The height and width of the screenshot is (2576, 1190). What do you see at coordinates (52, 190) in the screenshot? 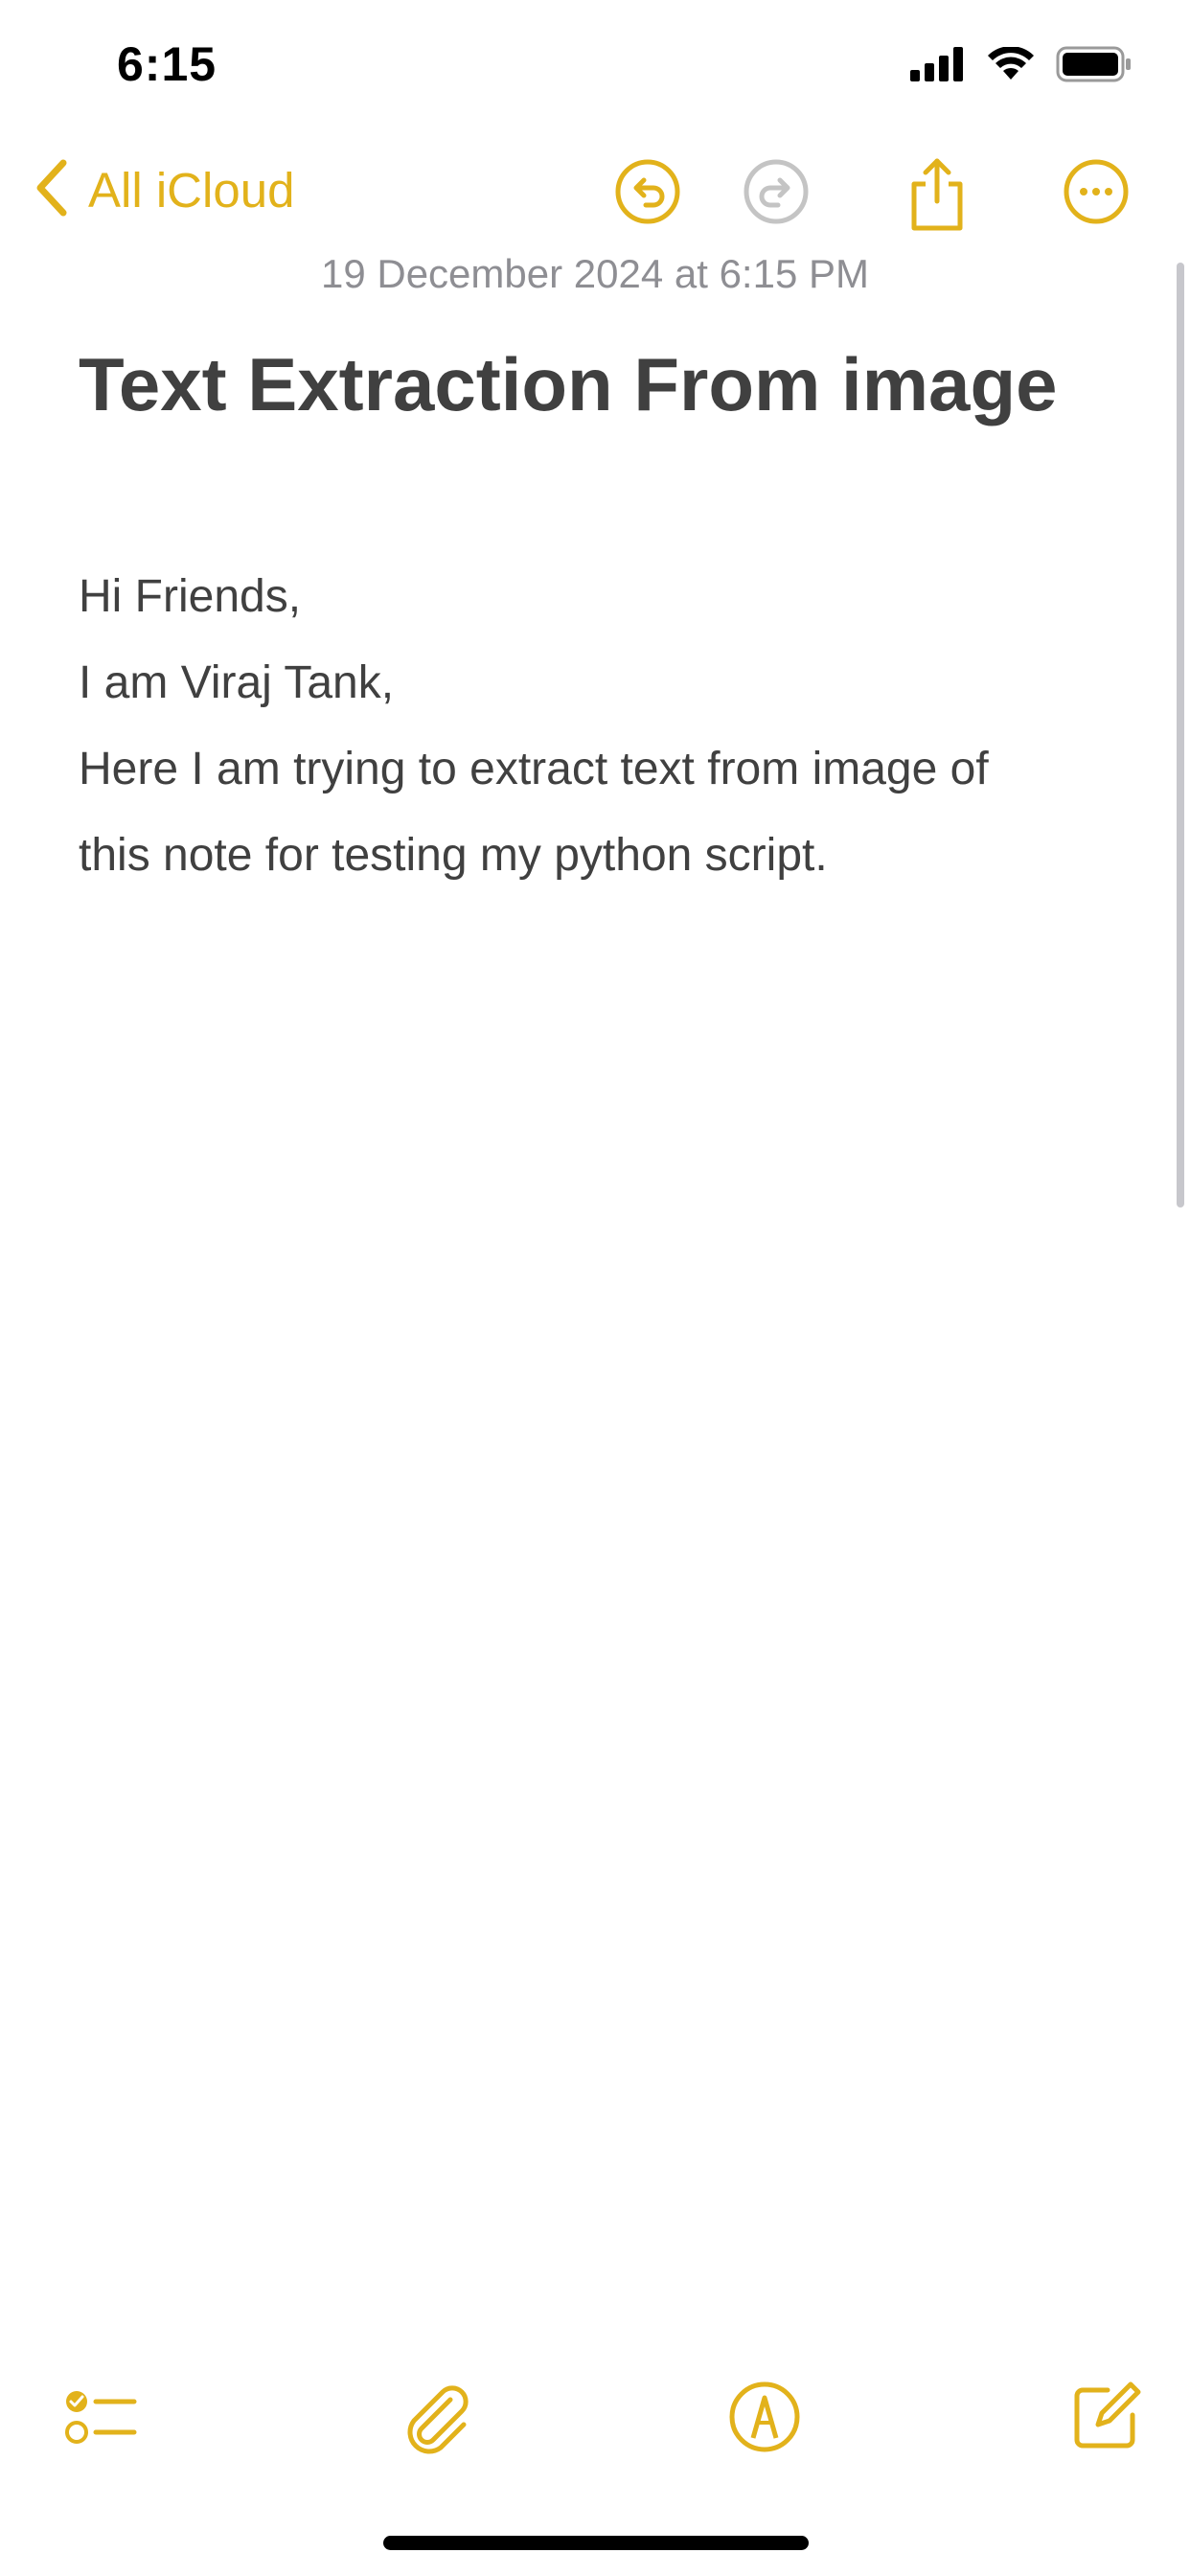
I see `chevron-left-icon` at bounding box center [52, 190].